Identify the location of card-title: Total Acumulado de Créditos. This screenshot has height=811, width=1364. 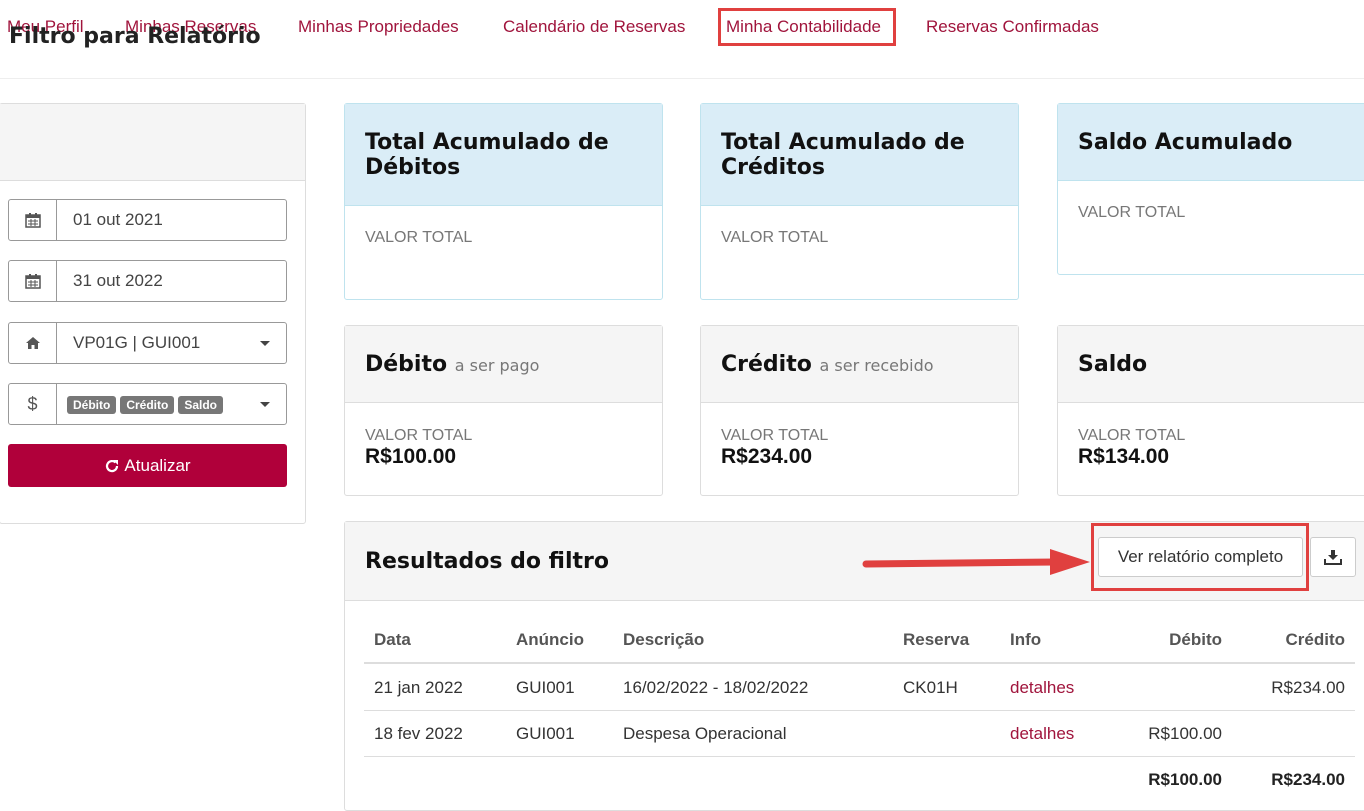
(843, 155).